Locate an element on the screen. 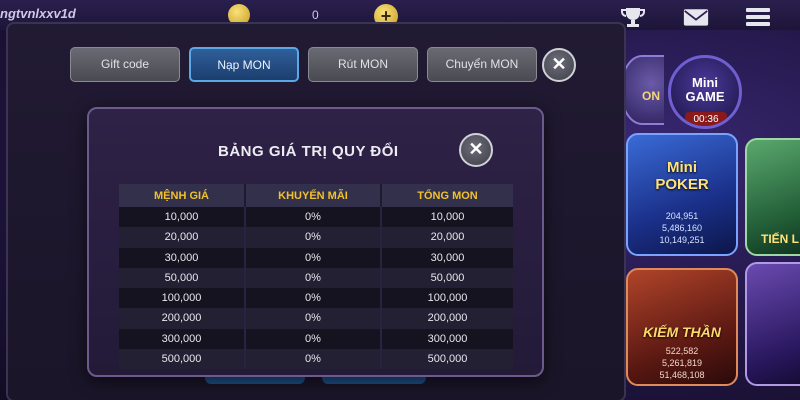 The width and height of the screenshot is (800, 400). panel-close-icon: ✕ is located at coordinates (559, 65).